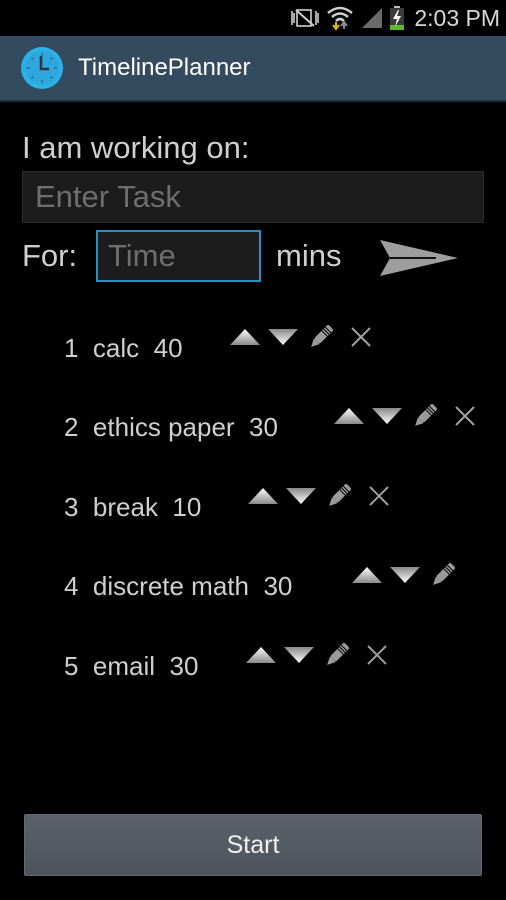 The image size is (506, 900). What do you see at coordinates (125, 506) in the screenshot?
I see `task-name: break` at bounding box center [125, 506].